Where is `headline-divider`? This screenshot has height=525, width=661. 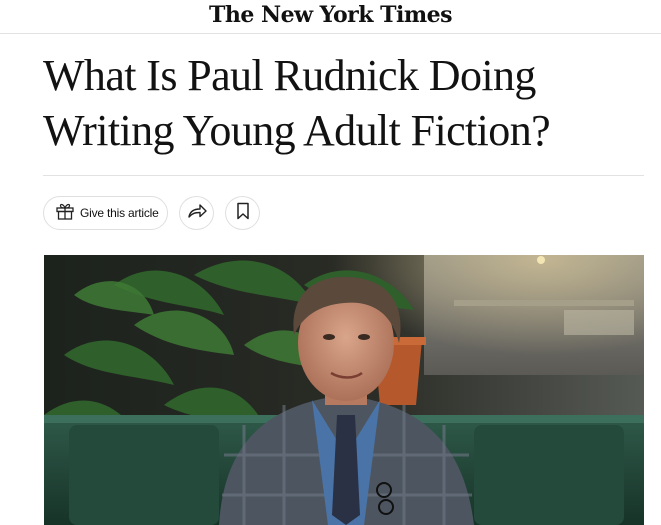
headline-divider is located at coordinates (343, 175).